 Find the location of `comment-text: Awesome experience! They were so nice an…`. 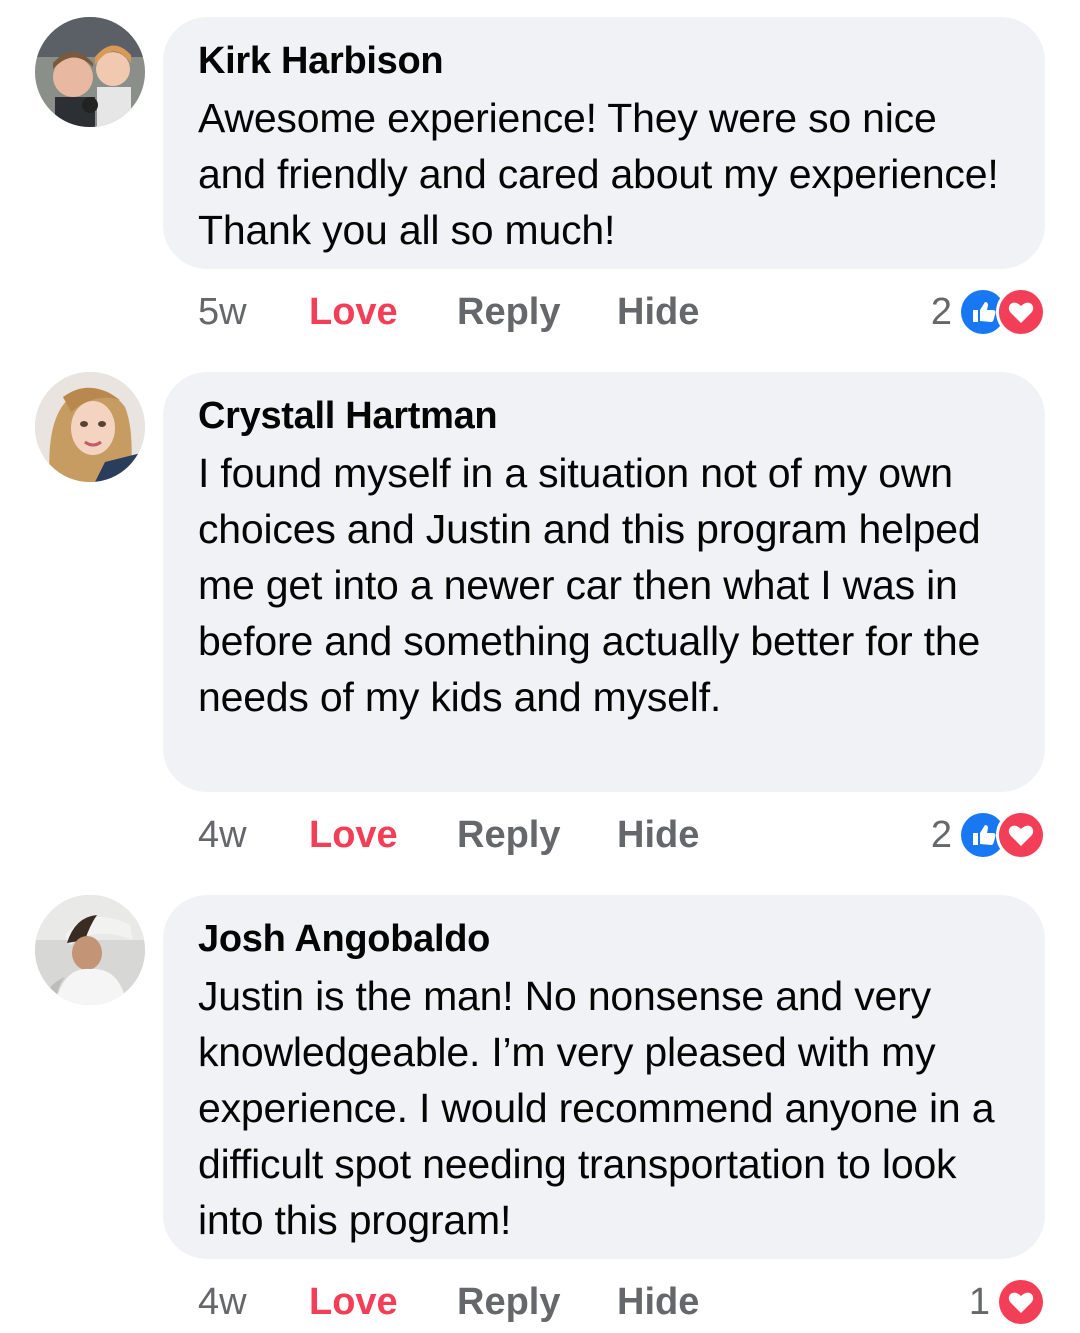

comment-text: Awesome experience! They were so nice an… is located at coordinates (598, 174).